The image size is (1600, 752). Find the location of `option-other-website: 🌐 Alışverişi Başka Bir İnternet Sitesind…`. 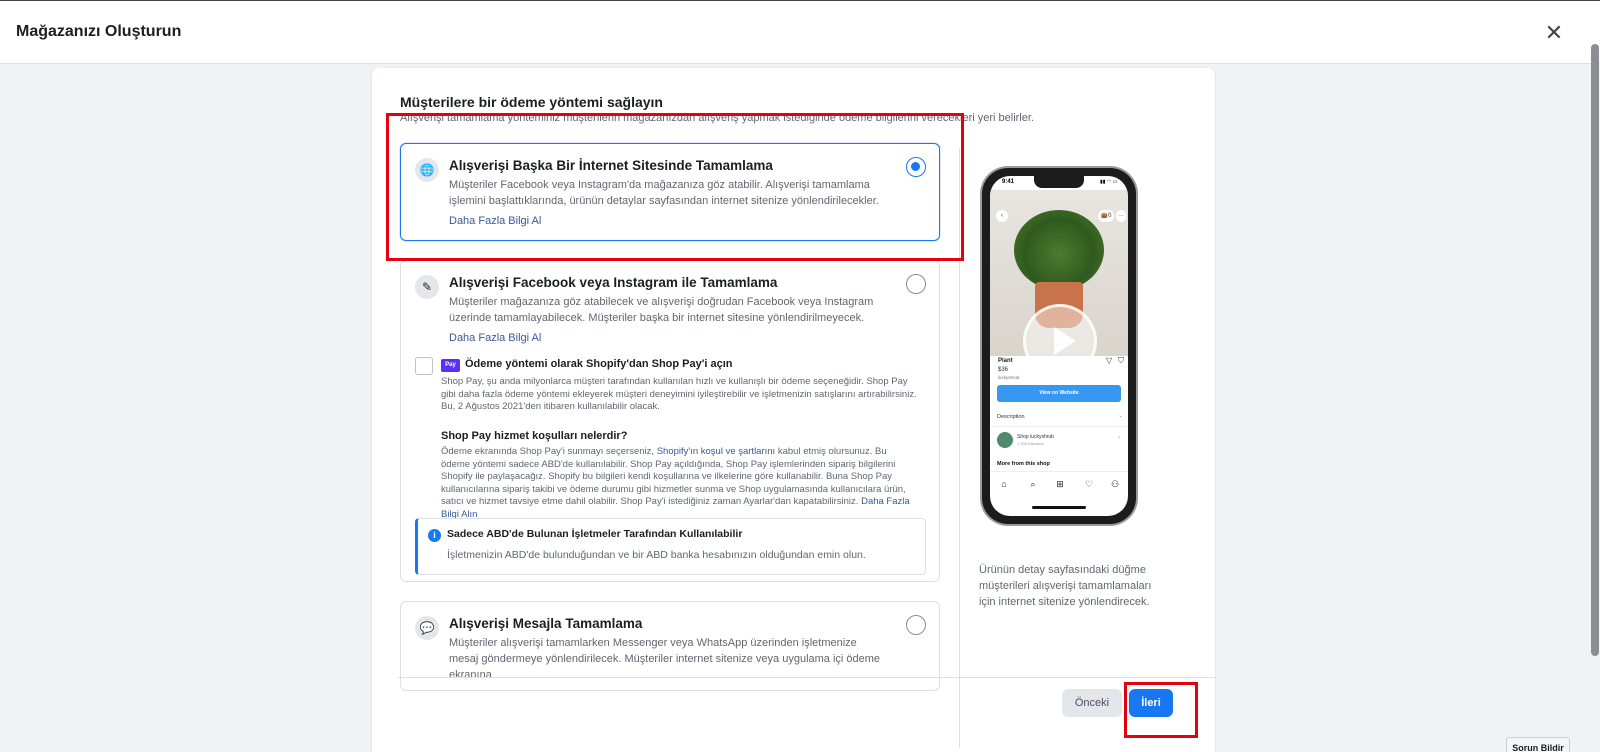

option-other-website: 🌐 Alışverişi Başka Bir İnternet Sitesind… is located at coordinates (670, 192).